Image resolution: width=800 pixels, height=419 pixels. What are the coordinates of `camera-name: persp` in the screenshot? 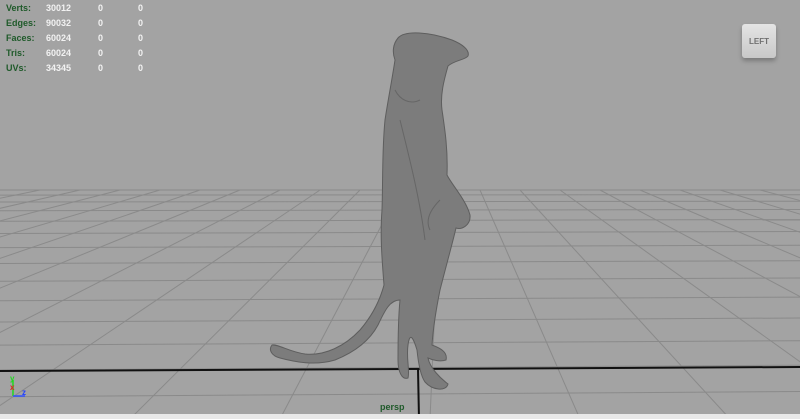 It's located at (392, 407).